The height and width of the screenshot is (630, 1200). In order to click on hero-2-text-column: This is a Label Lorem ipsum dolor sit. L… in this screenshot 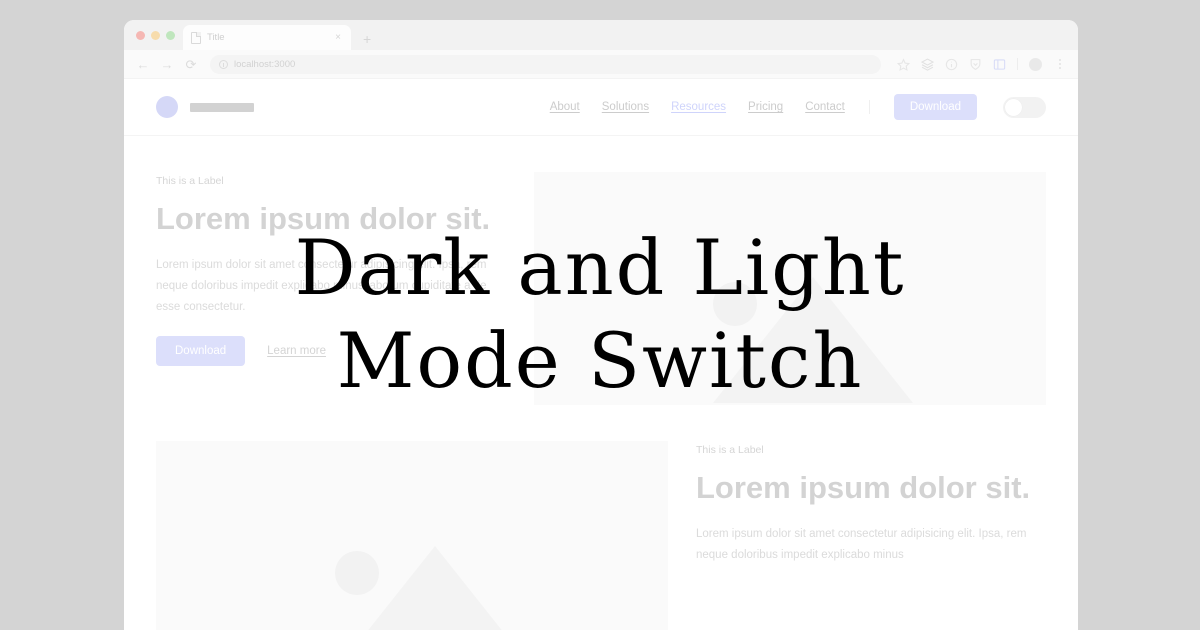, I will do `click(871, 512)`.